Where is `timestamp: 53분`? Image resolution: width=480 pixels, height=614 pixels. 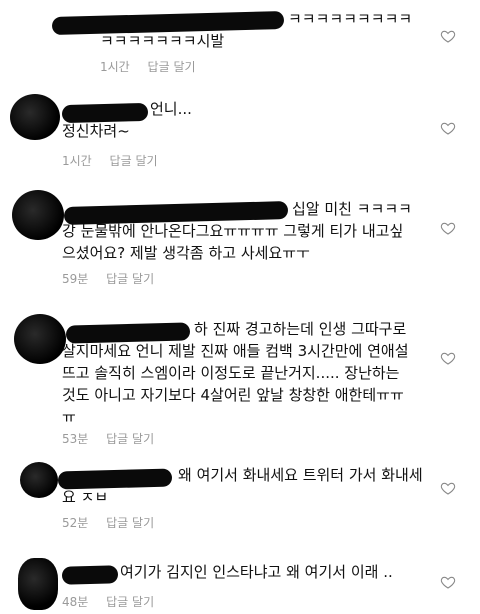 timestamp: 53분 is located at coordinates (75, 439).